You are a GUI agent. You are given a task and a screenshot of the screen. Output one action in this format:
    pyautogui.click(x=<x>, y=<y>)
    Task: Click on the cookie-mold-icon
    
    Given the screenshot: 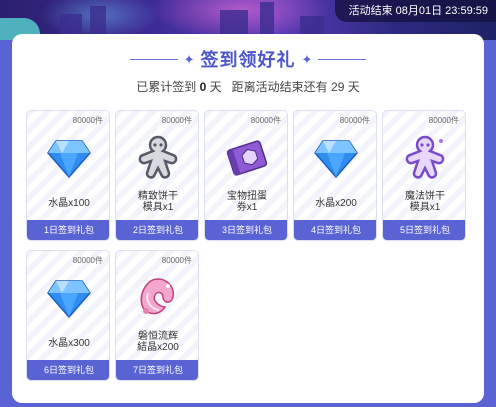 What is the action you would take?
    pyautogui.click(x=158, y=157)
    